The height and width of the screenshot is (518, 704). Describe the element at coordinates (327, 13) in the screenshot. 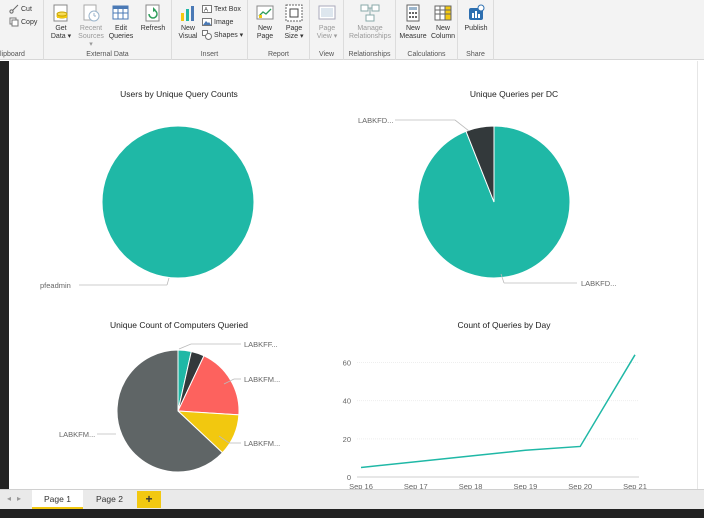

I see `page-view-icon` at that location.